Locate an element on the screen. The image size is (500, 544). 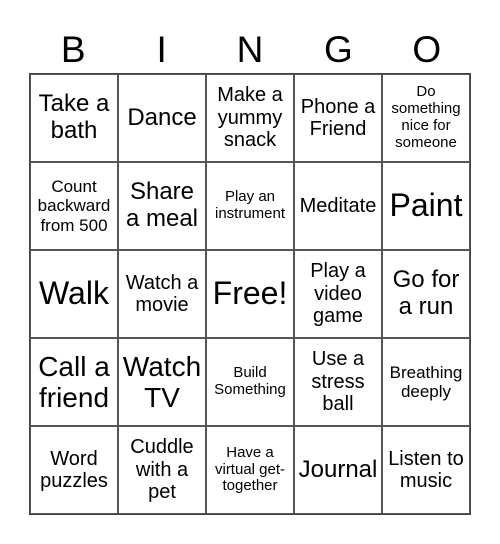
bingo-header: B I N G O is located at coordinates (250, 50).